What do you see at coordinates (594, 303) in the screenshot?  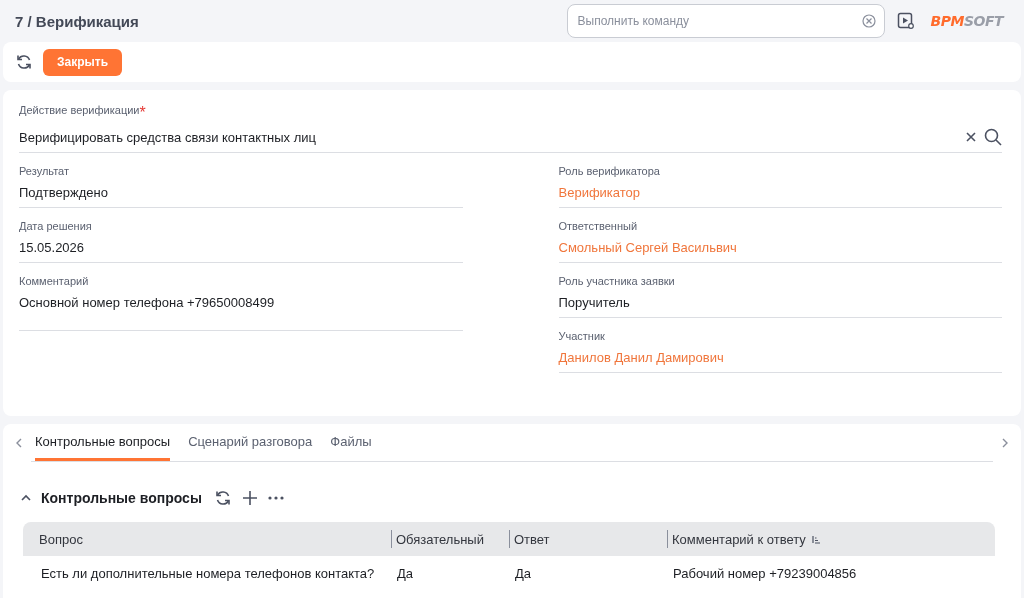 I see `field-value: Поручитель` at bounding box center [594, 303].